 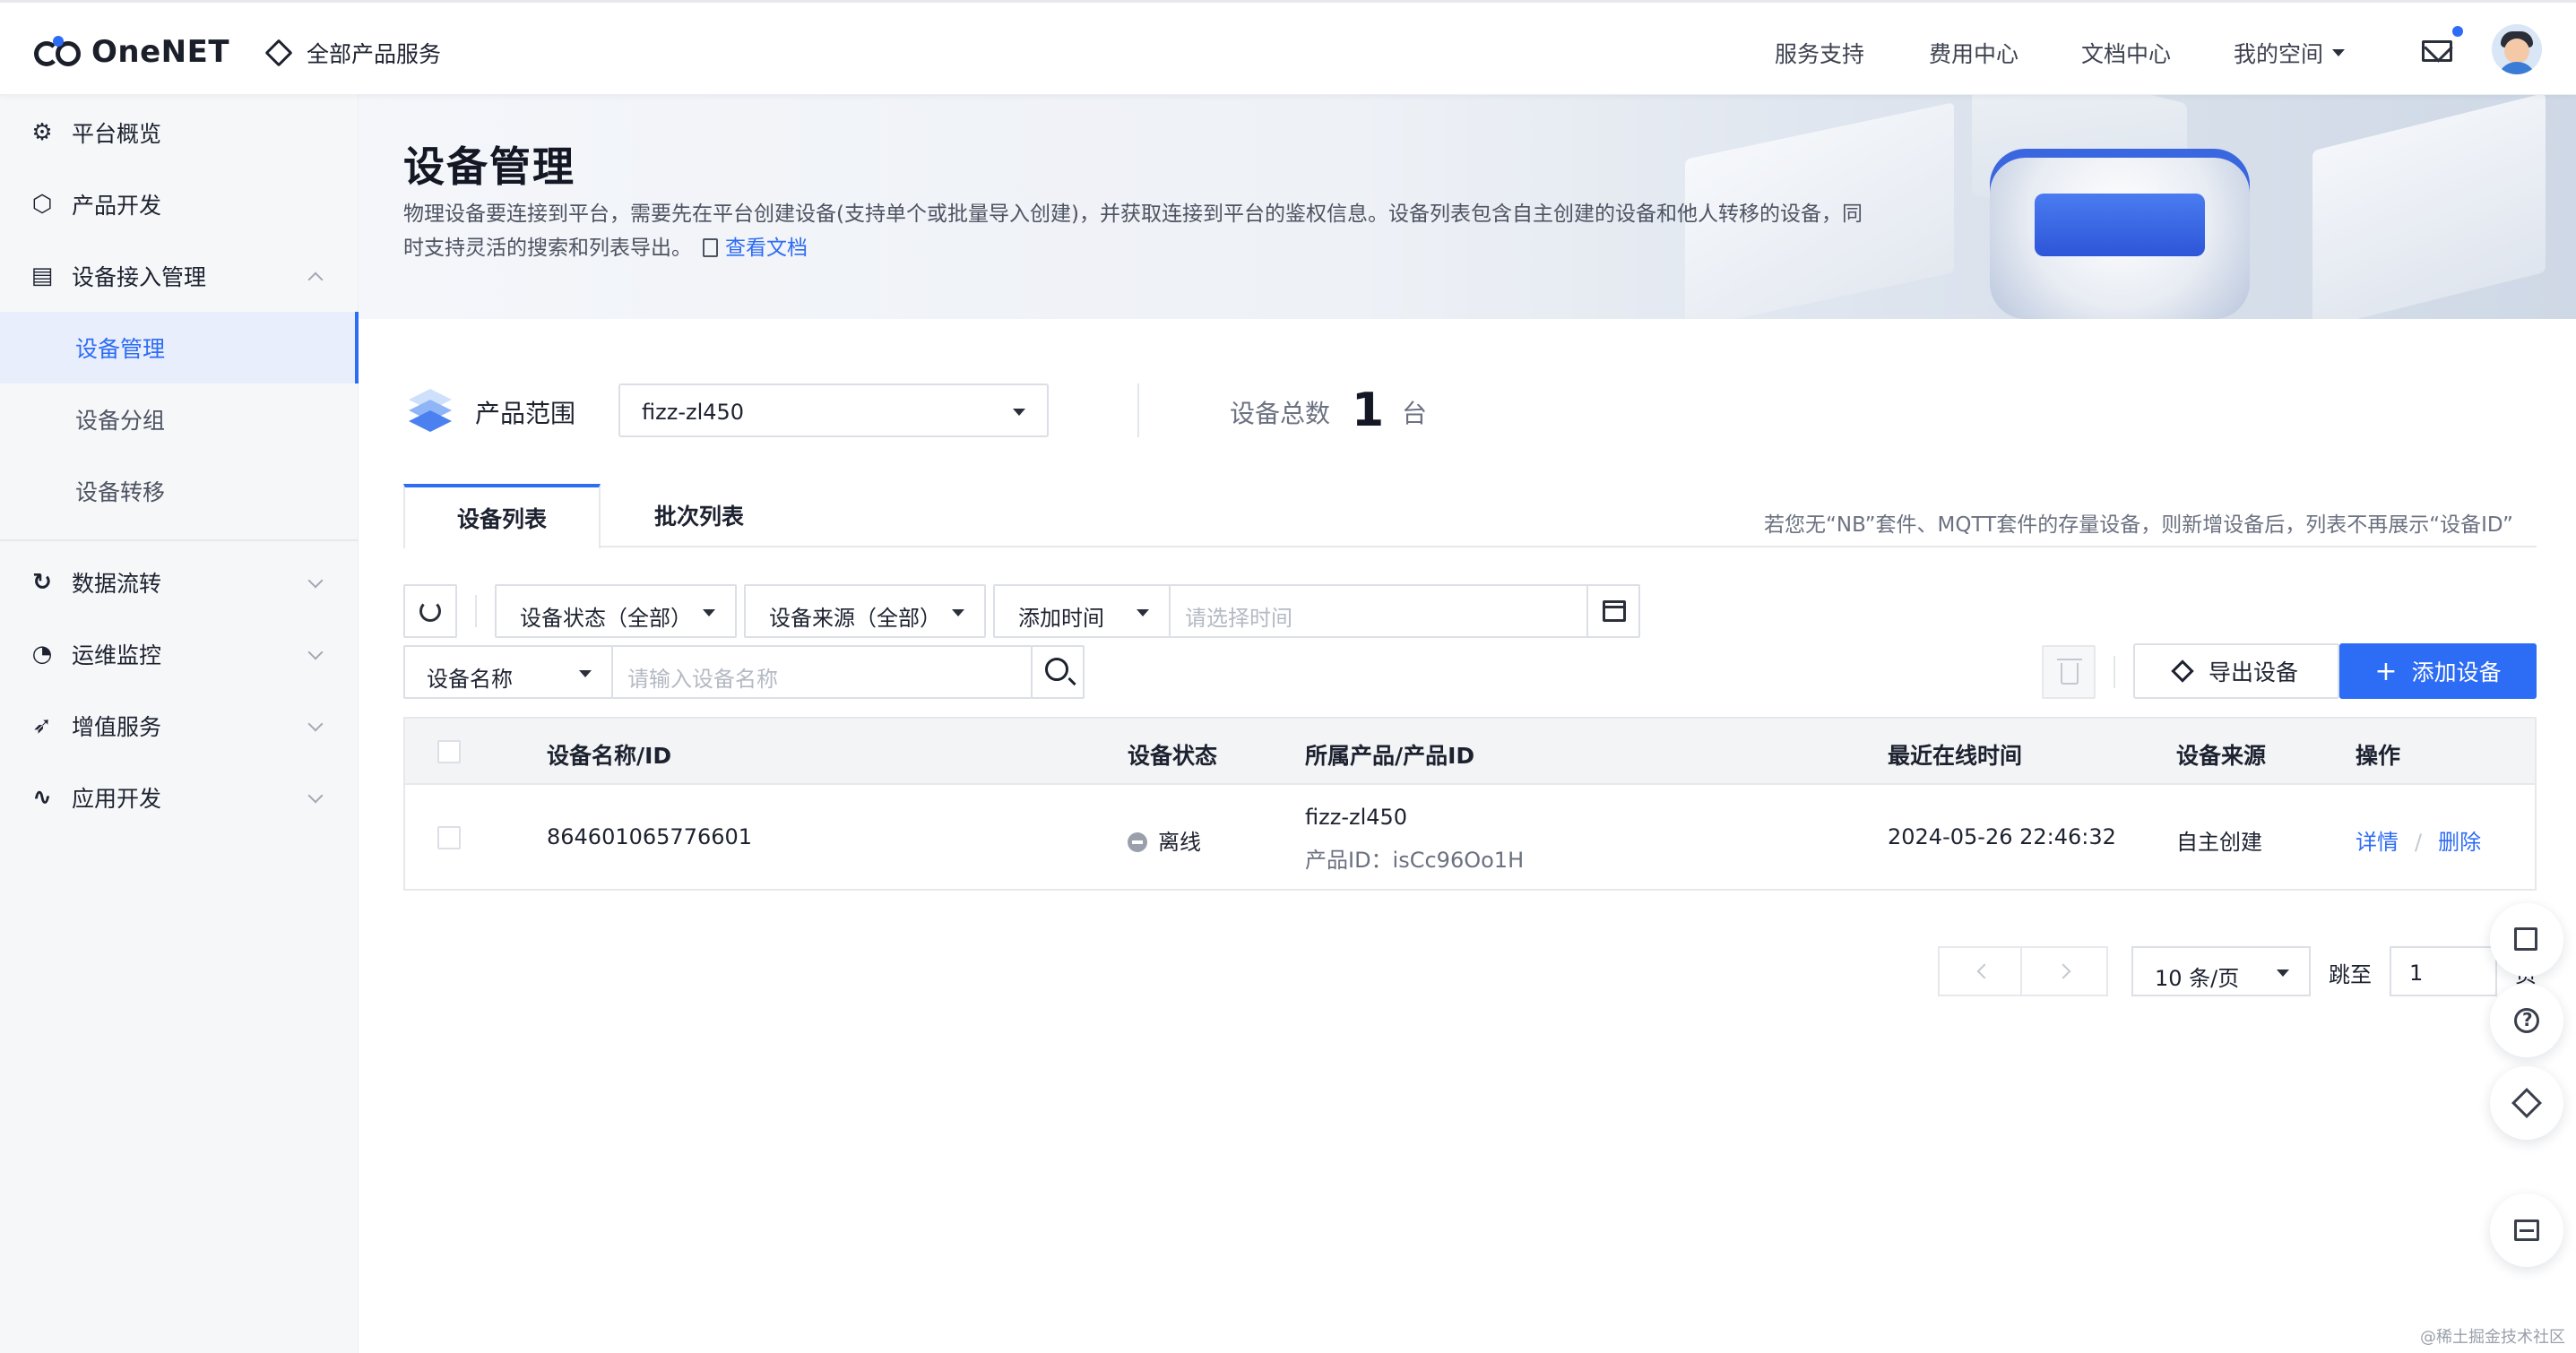 What do you see at coordinates (525, 413) in the screenshot?
I see `product-range-label: 产品范围` at bounding box center [525, 413].